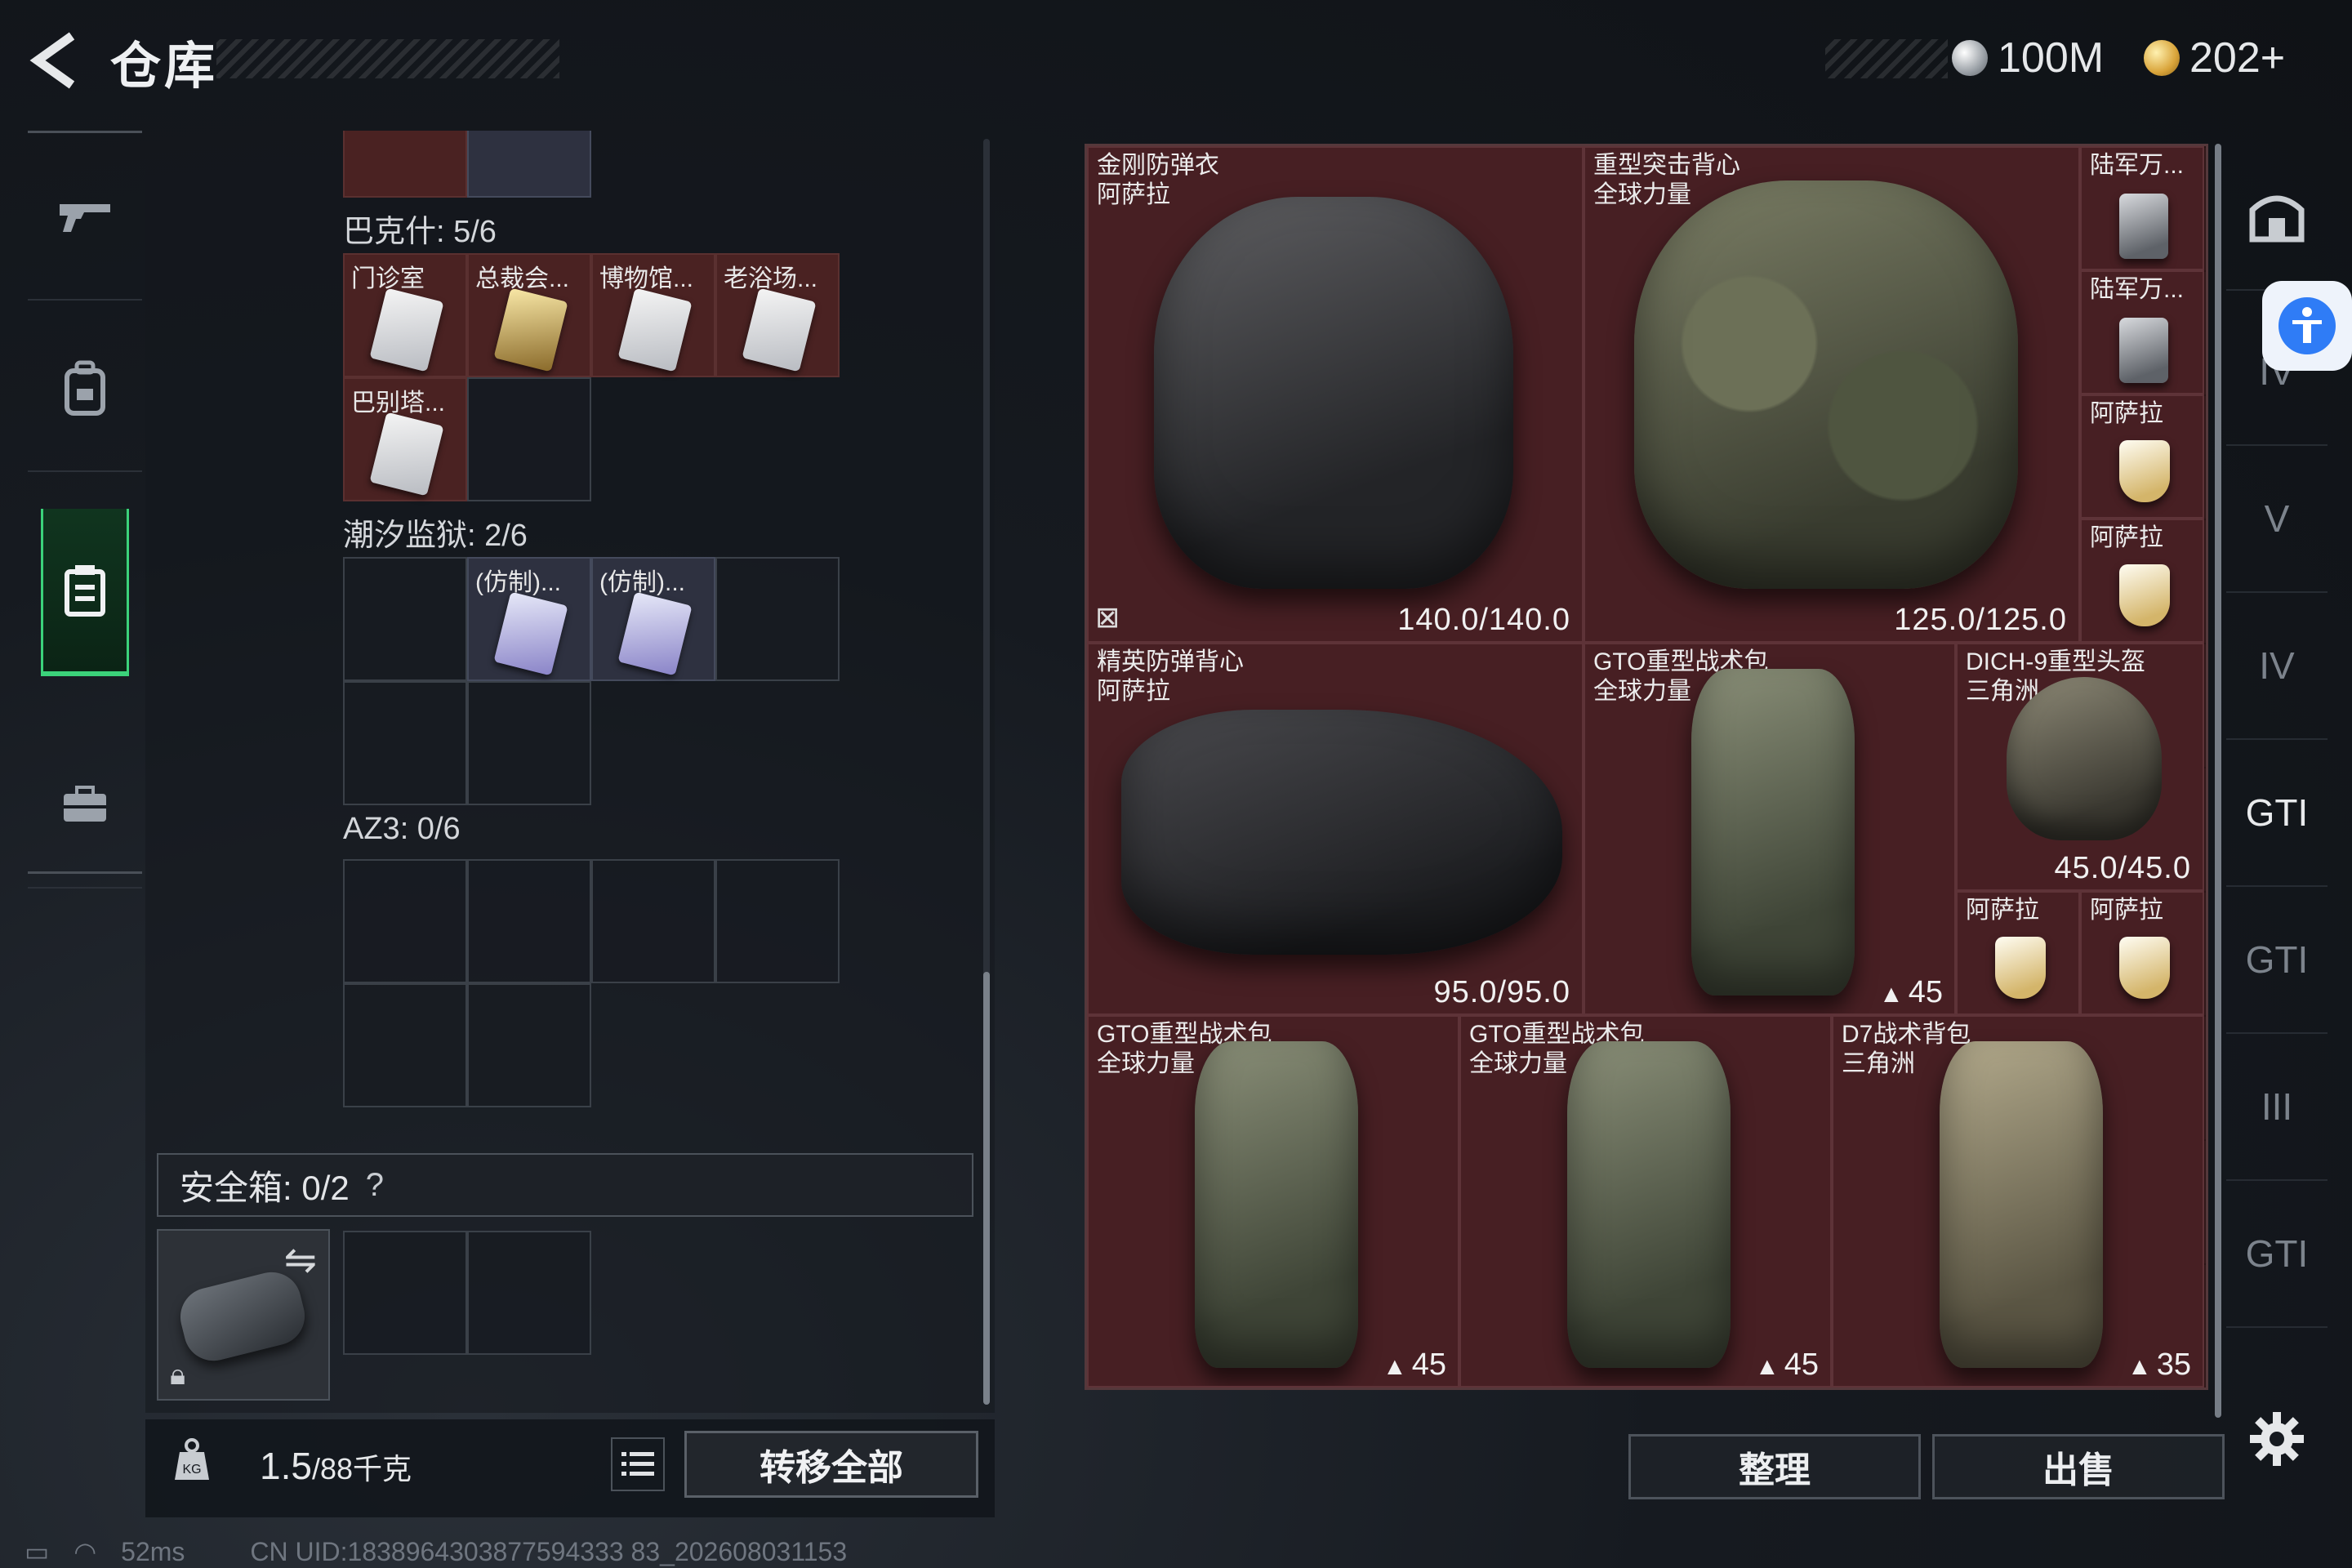 Image resolution: width=2352 pixels, height=1568 pixels. Describe the element at coordinates (37, 1551) in the screenshot. I see `battery-icon: ▭` at that location.